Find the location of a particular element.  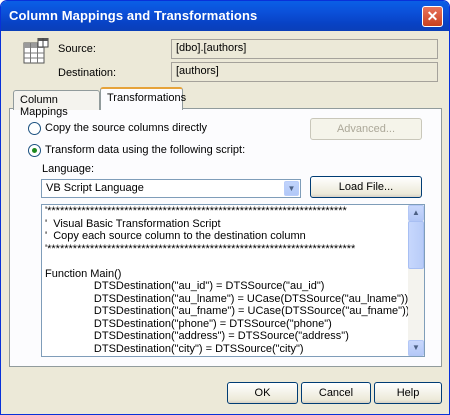

transform-script-radio is located at coordinates (34, 150).